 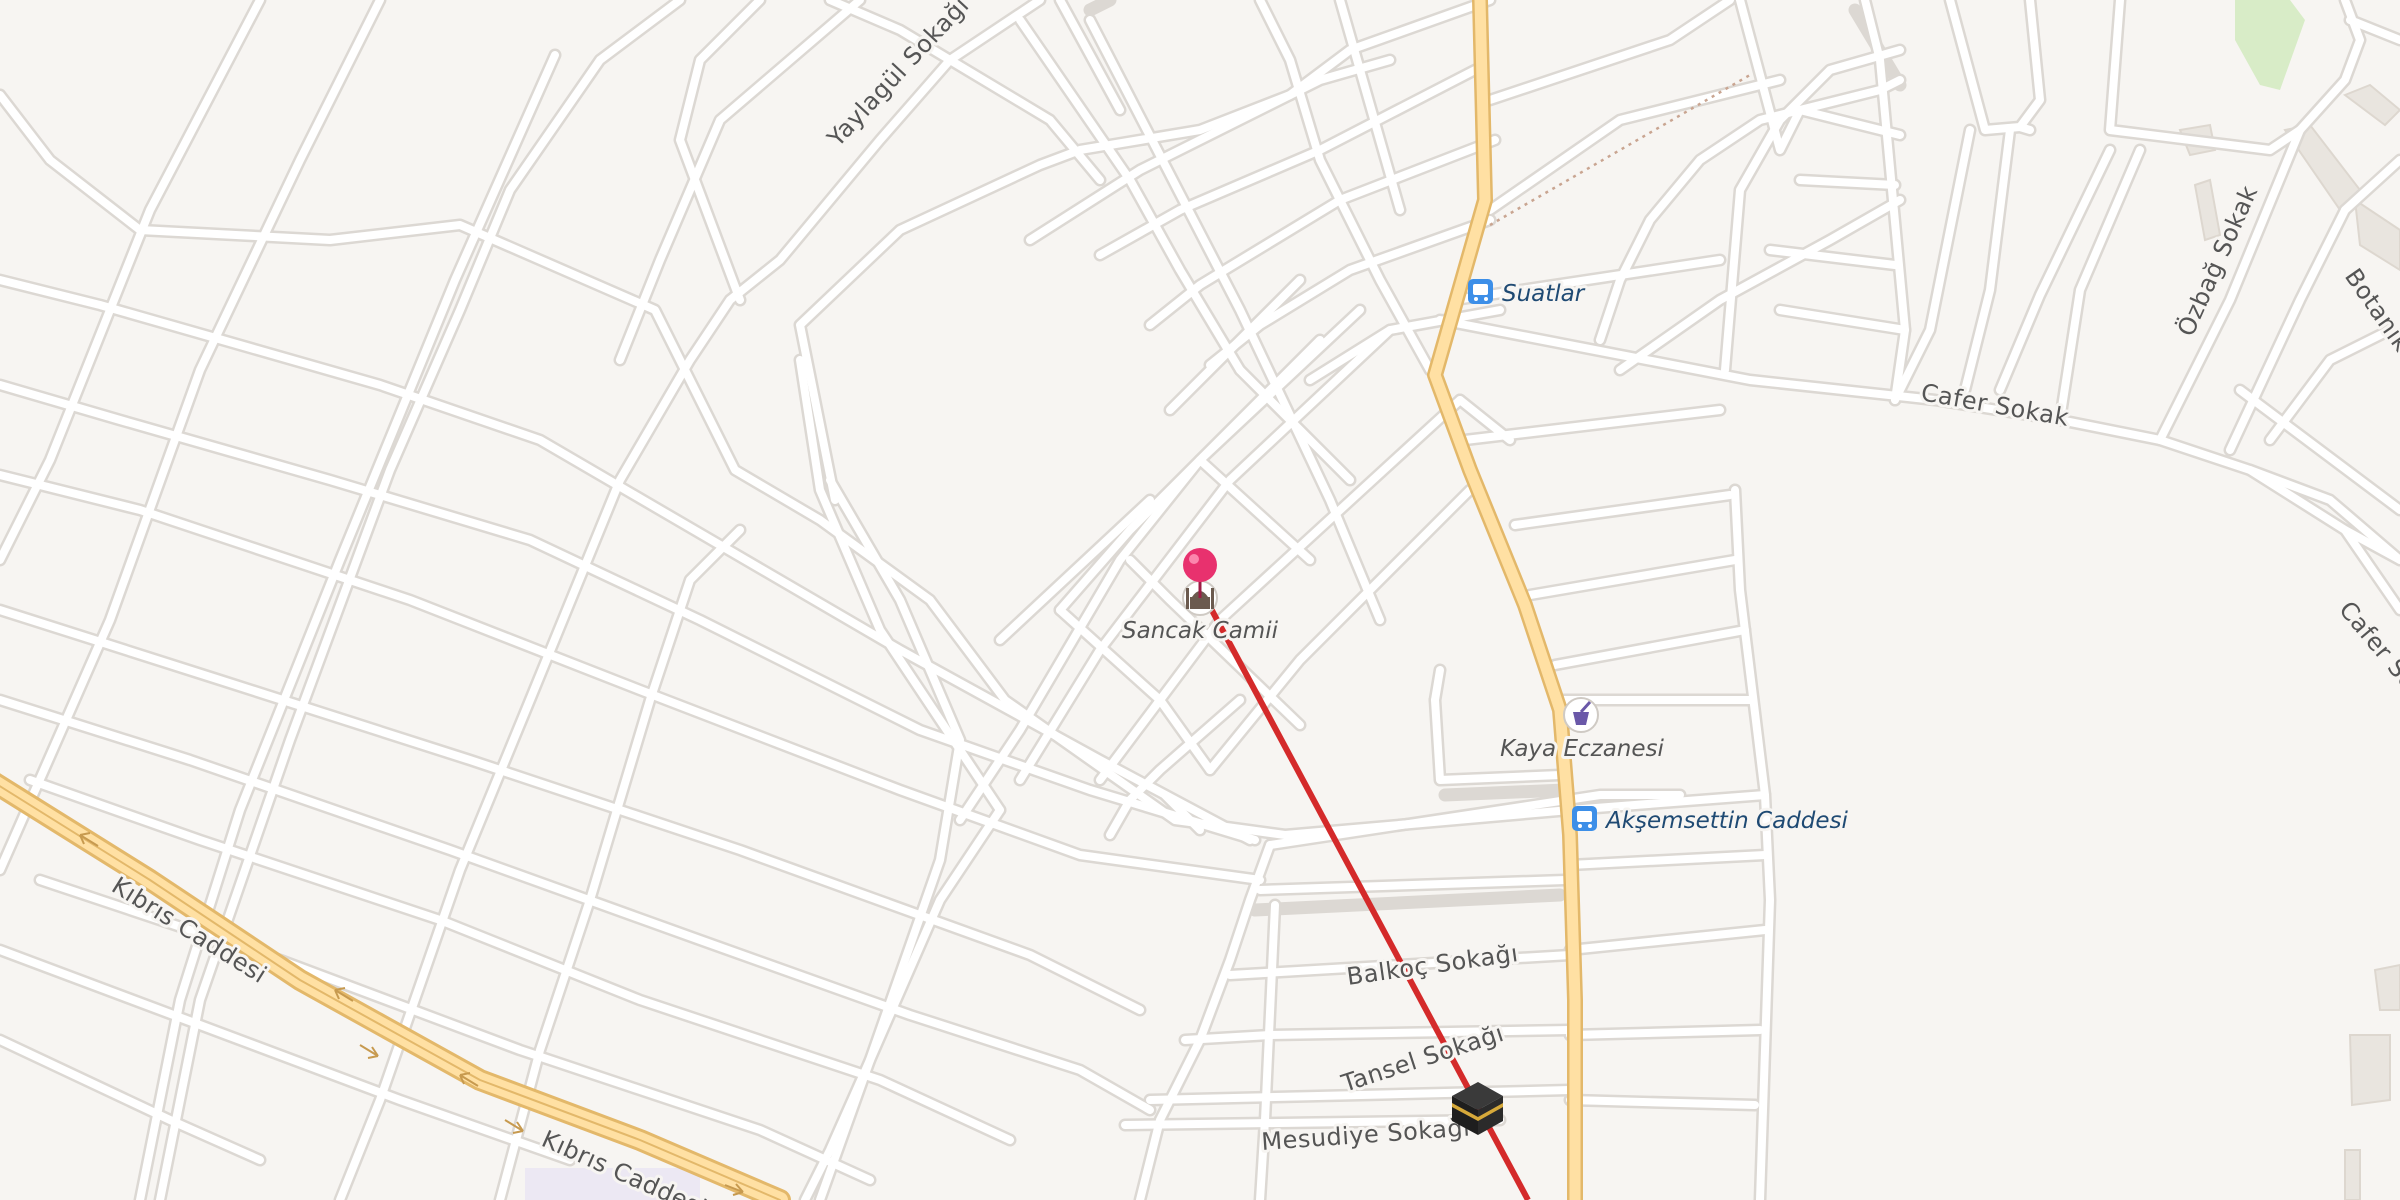 I want to click on bus-stop-label-aksemsettin: Akşemsettin Caddesi, so click(x=1726, y=821).